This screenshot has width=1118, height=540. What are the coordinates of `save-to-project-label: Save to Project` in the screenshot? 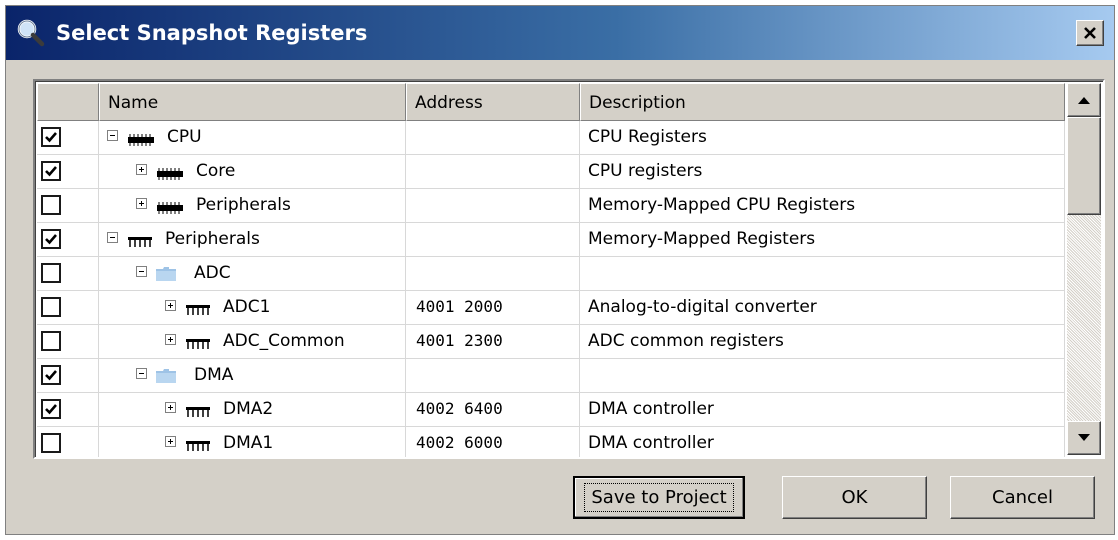 It's located at (659, 497).